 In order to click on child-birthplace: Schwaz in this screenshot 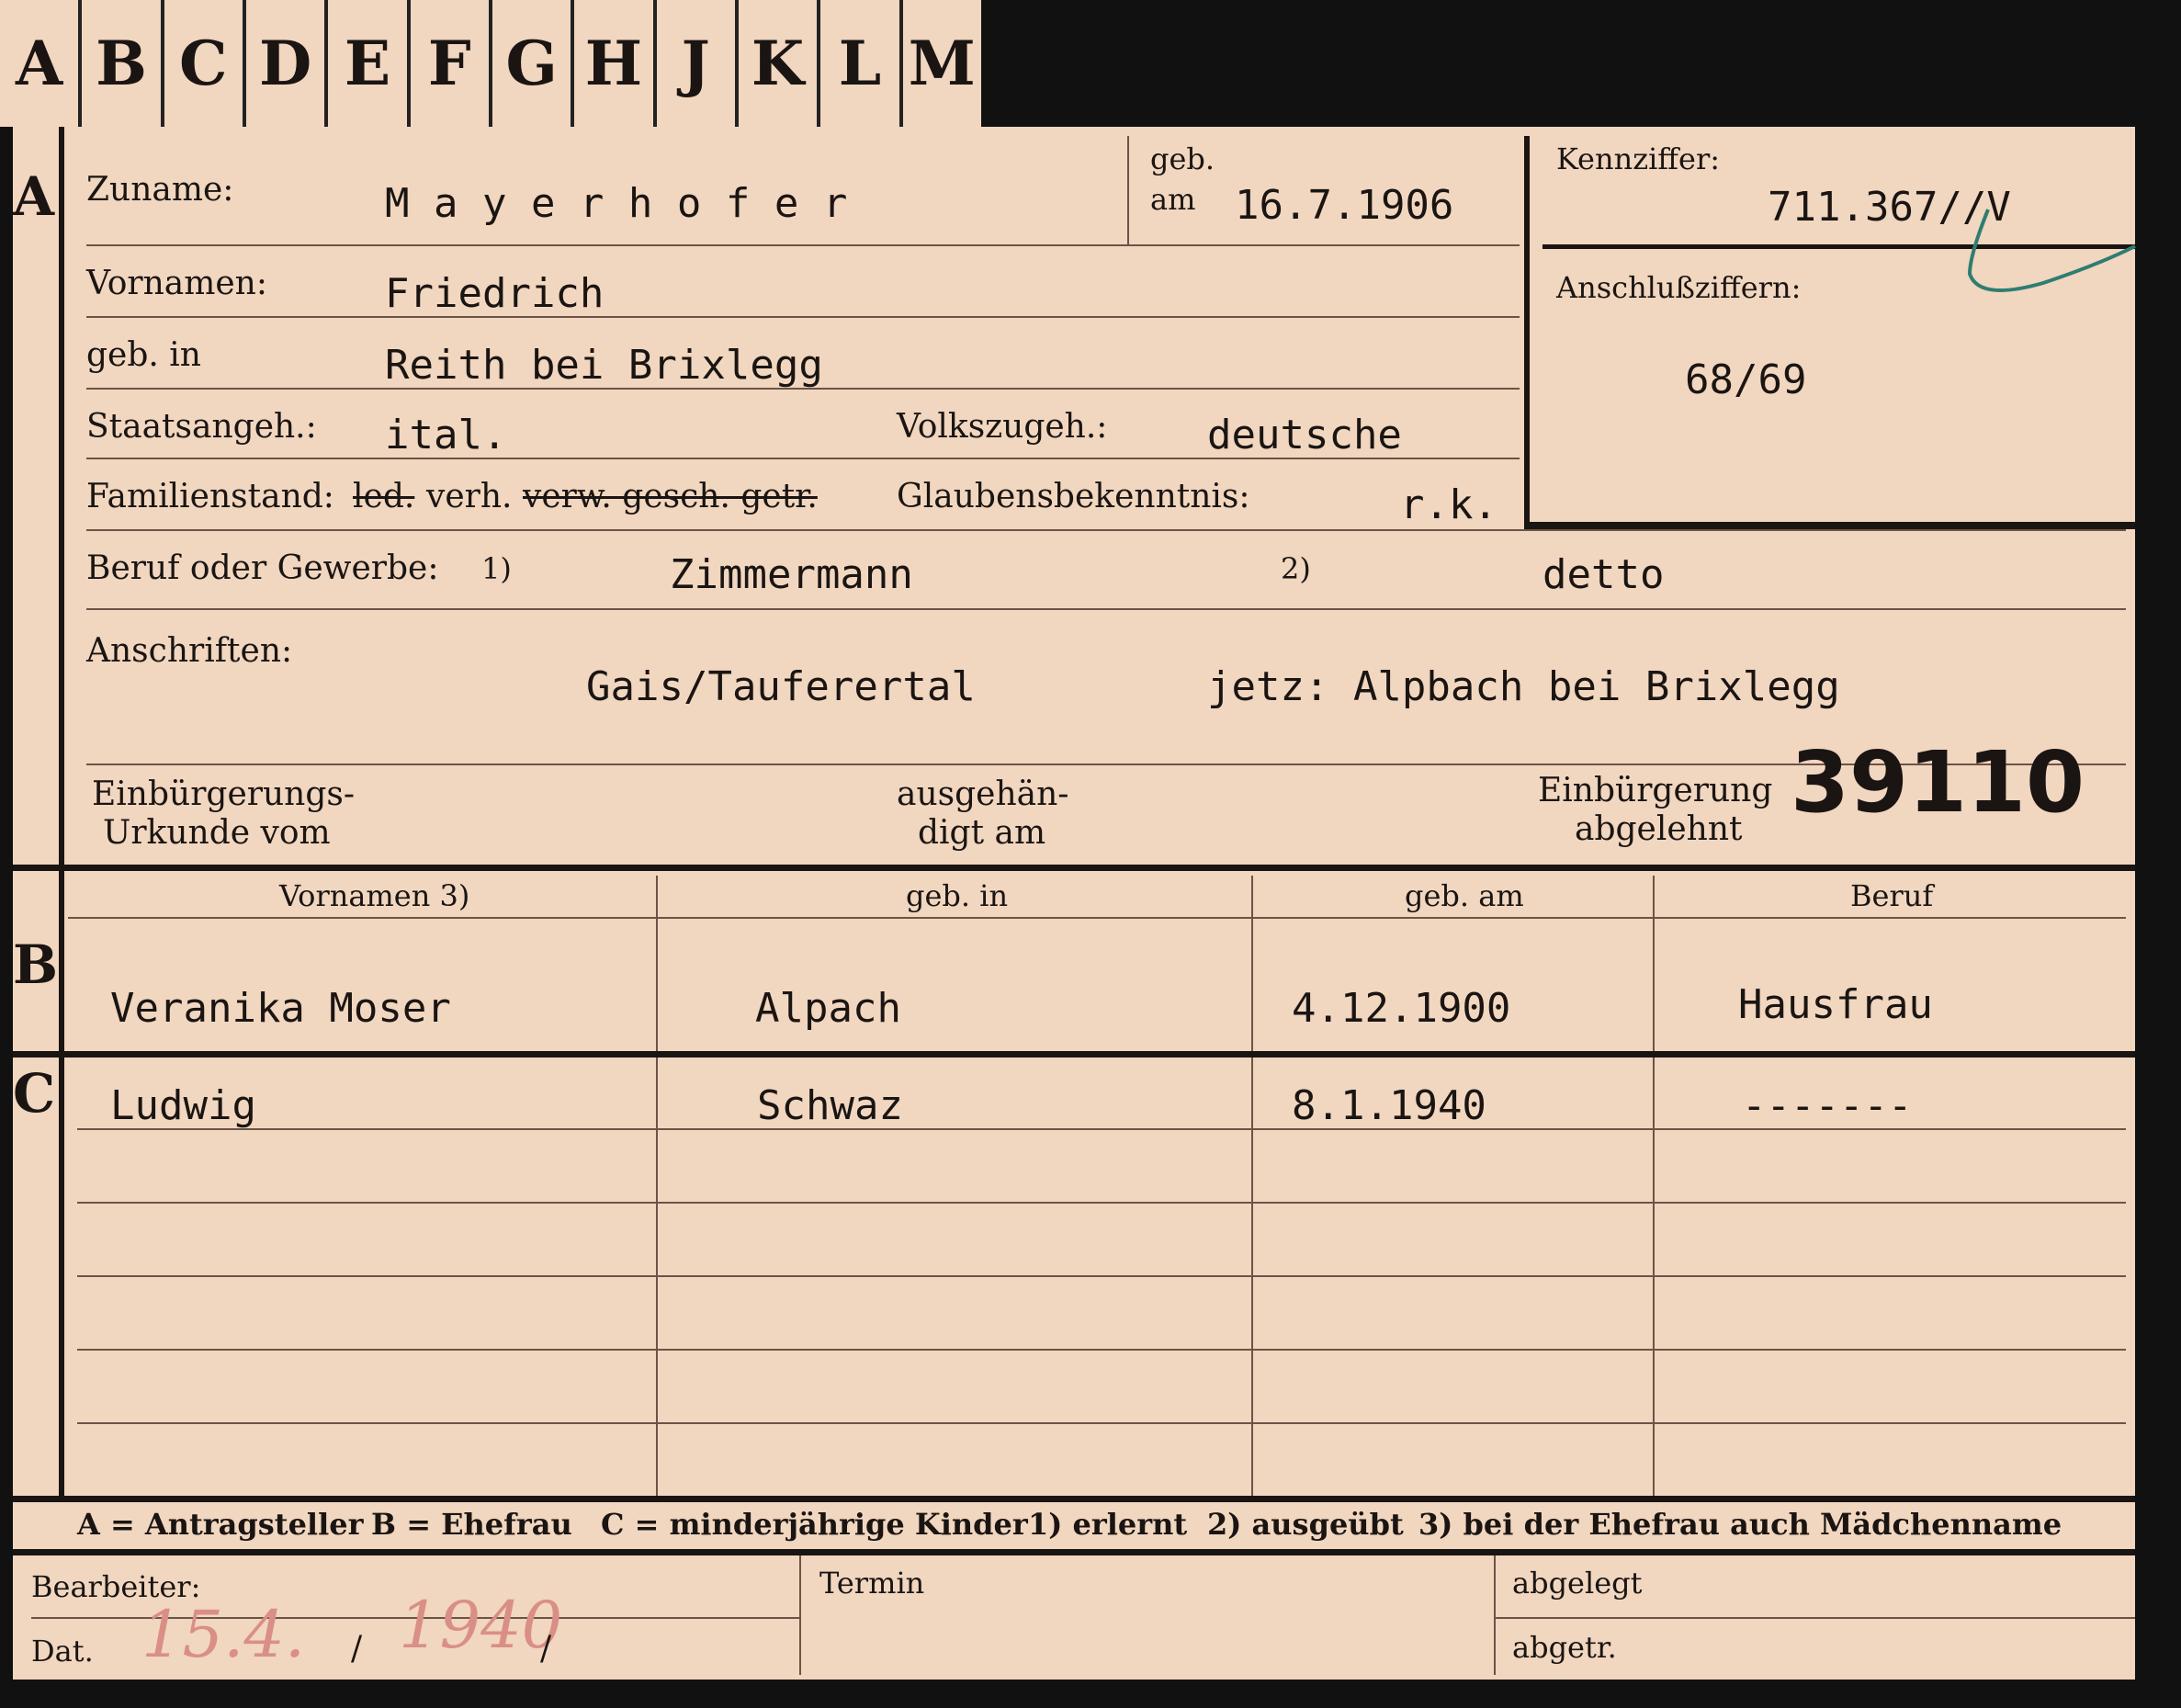, I will do `click(830, 1105)`.